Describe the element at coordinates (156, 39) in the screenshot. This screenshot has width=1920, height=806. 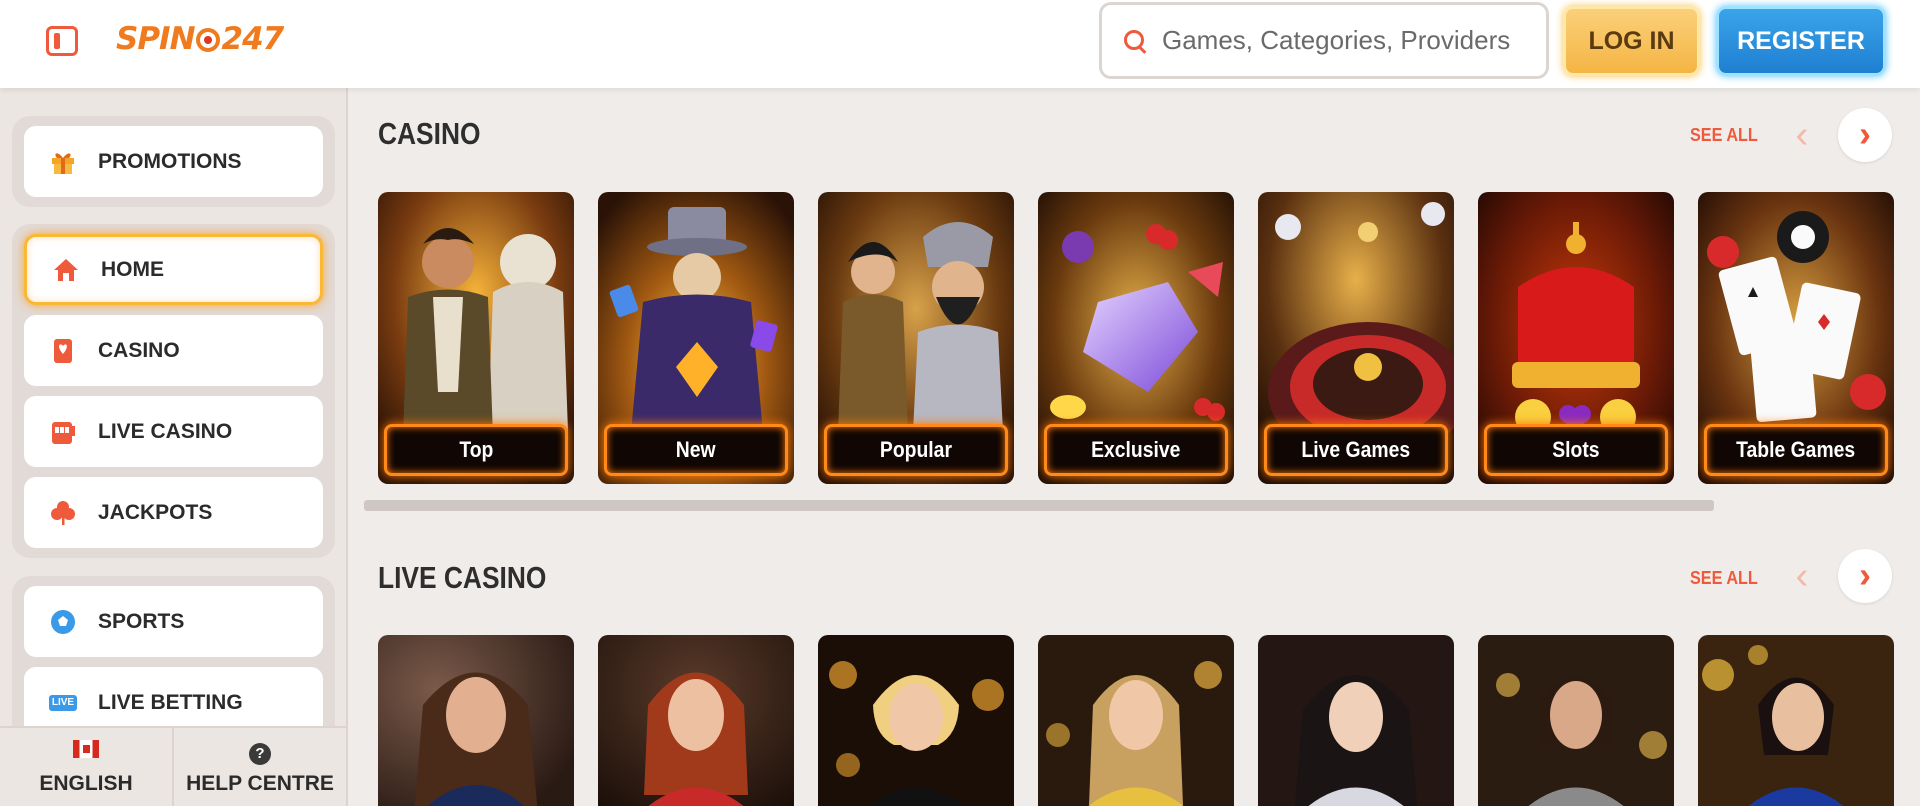
I see `logo-text-spin: SPIN` at that location.